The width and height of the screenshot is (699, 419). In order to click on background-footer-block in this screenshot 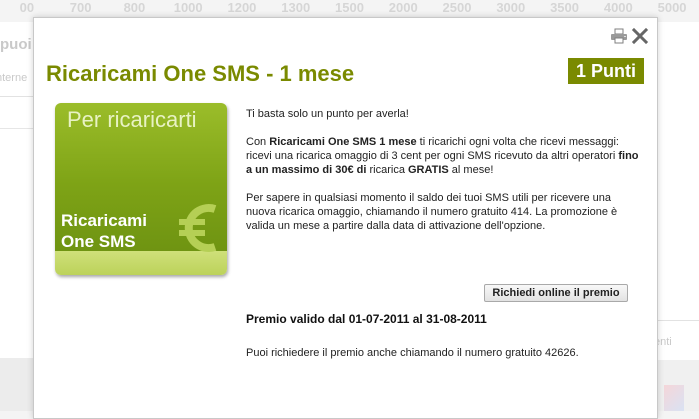, I will do `click(17, 384)`.